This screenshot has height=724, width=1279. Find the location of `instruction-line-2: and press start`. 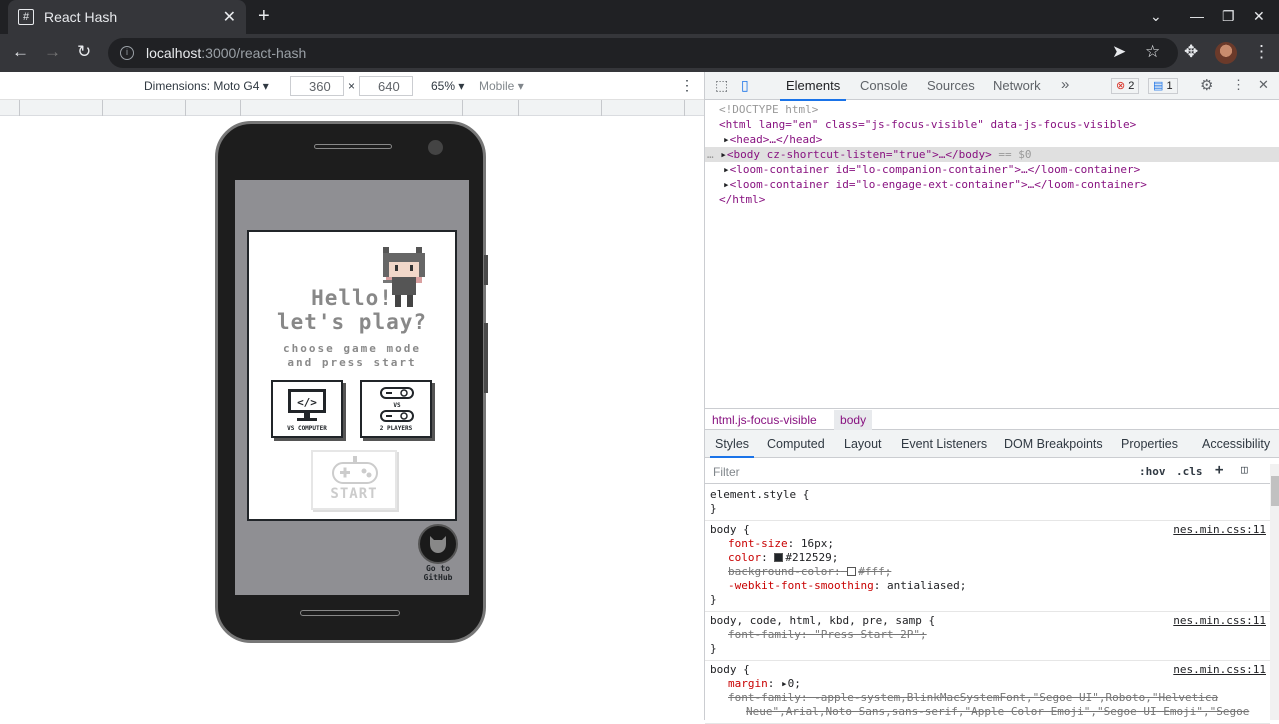

instruction-line-2: and press start is located at coordinates (352, 362).